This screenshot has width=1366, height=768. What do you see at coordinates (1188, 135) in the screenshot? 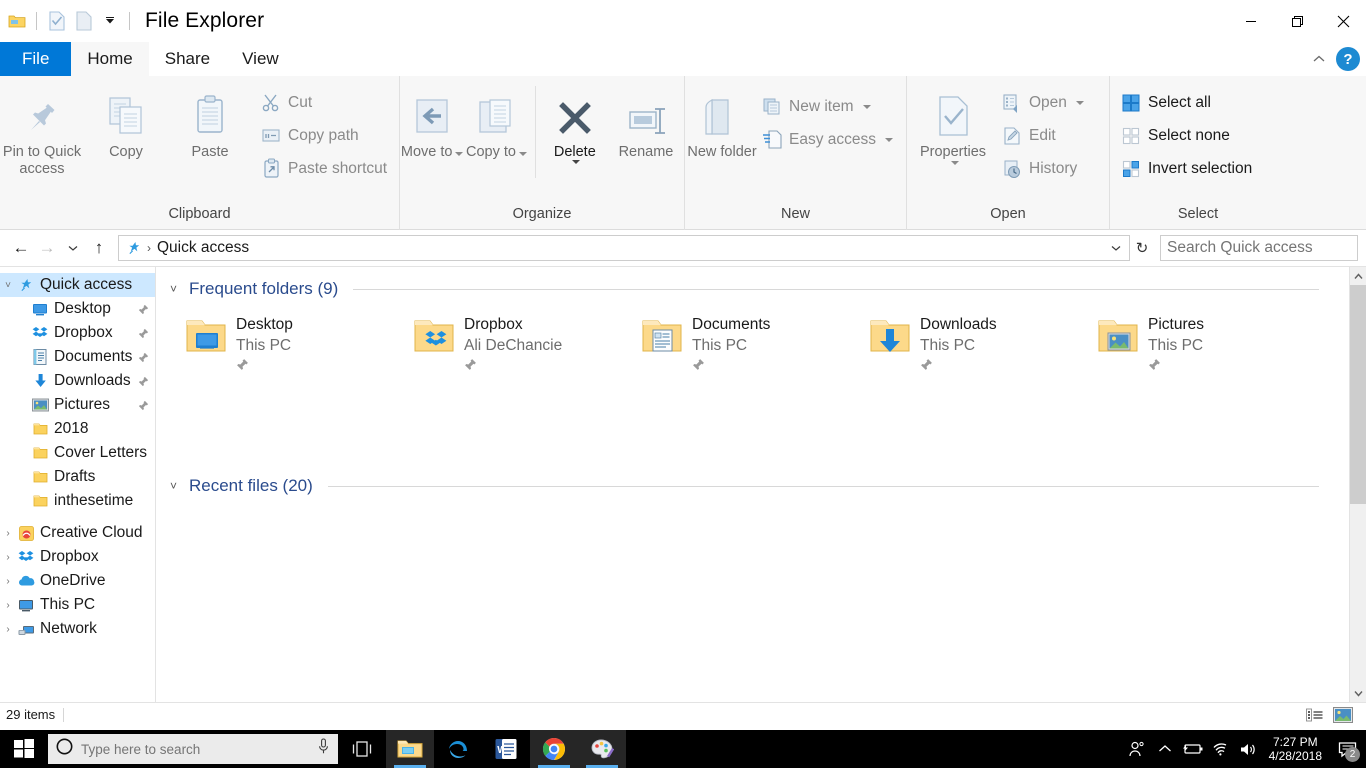
I see `select-none-button: Select none` at bounding box center [1188, 135].